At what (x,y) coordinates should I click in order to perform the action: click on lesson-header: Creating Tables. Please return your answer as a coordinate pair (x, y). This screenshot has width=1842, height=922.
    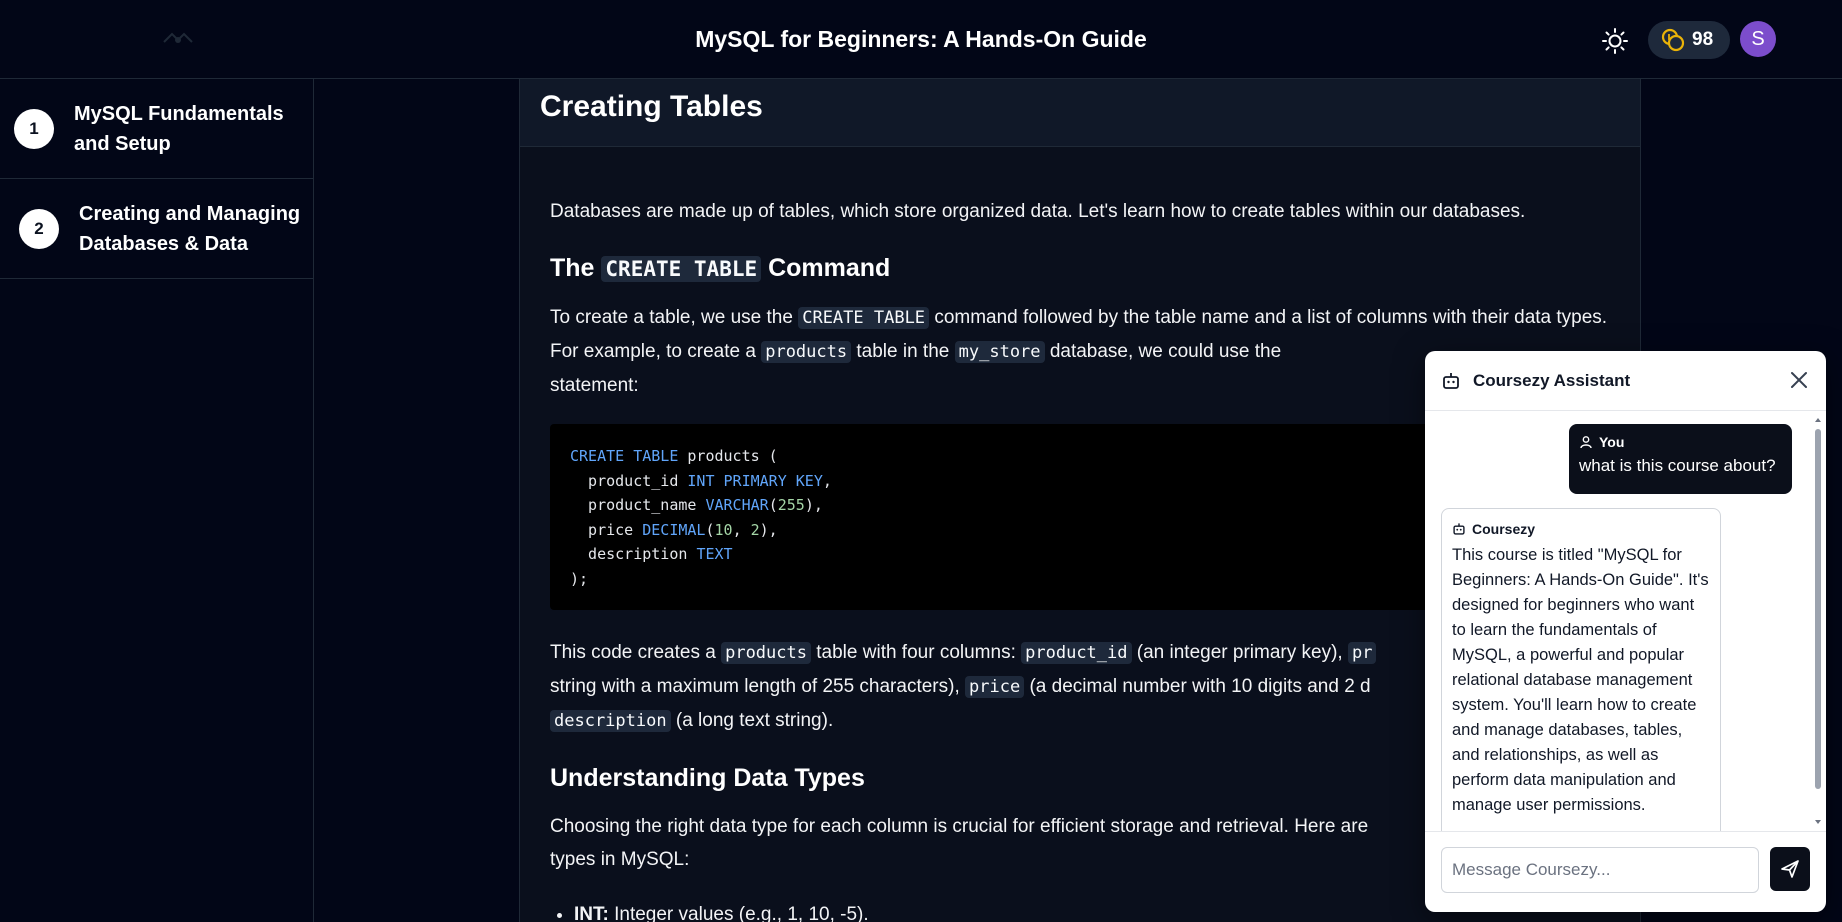
    Looking at the image, I should click on (1080, 113).